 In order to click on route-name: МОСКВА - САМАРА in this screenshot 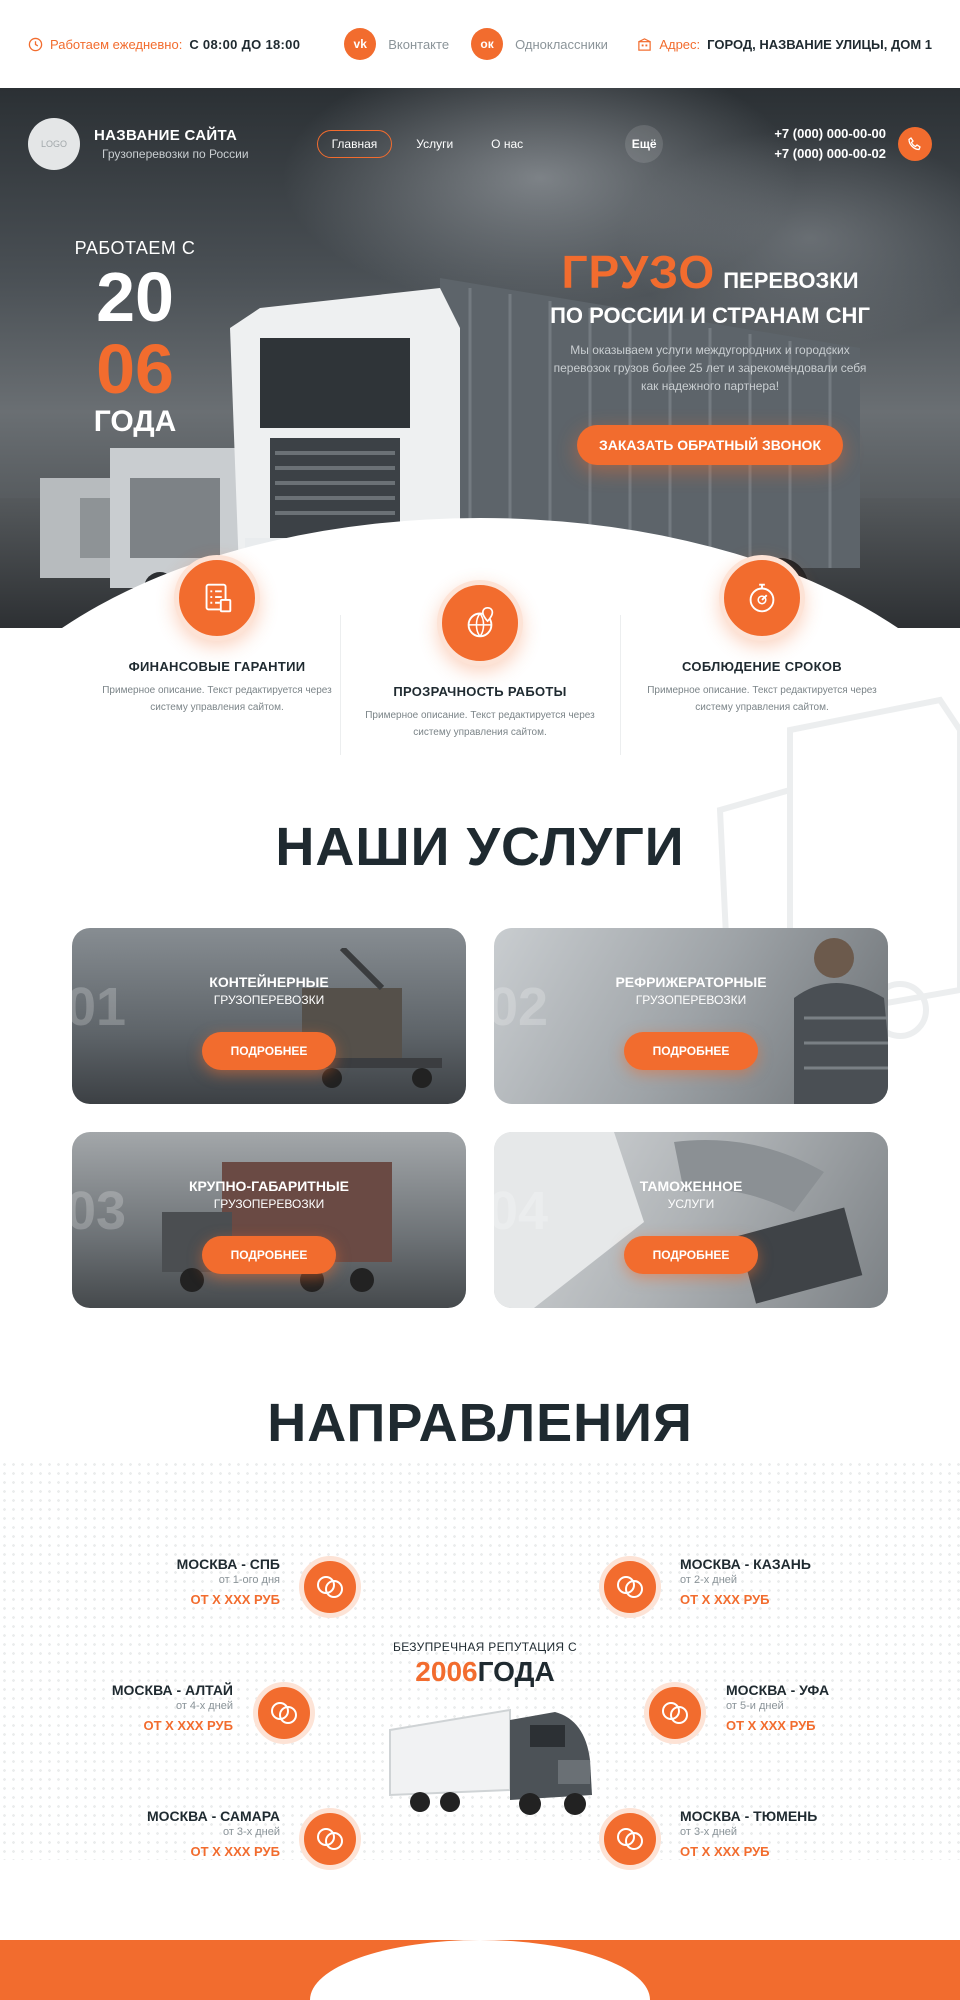, I will do `click(213, 1816)`.